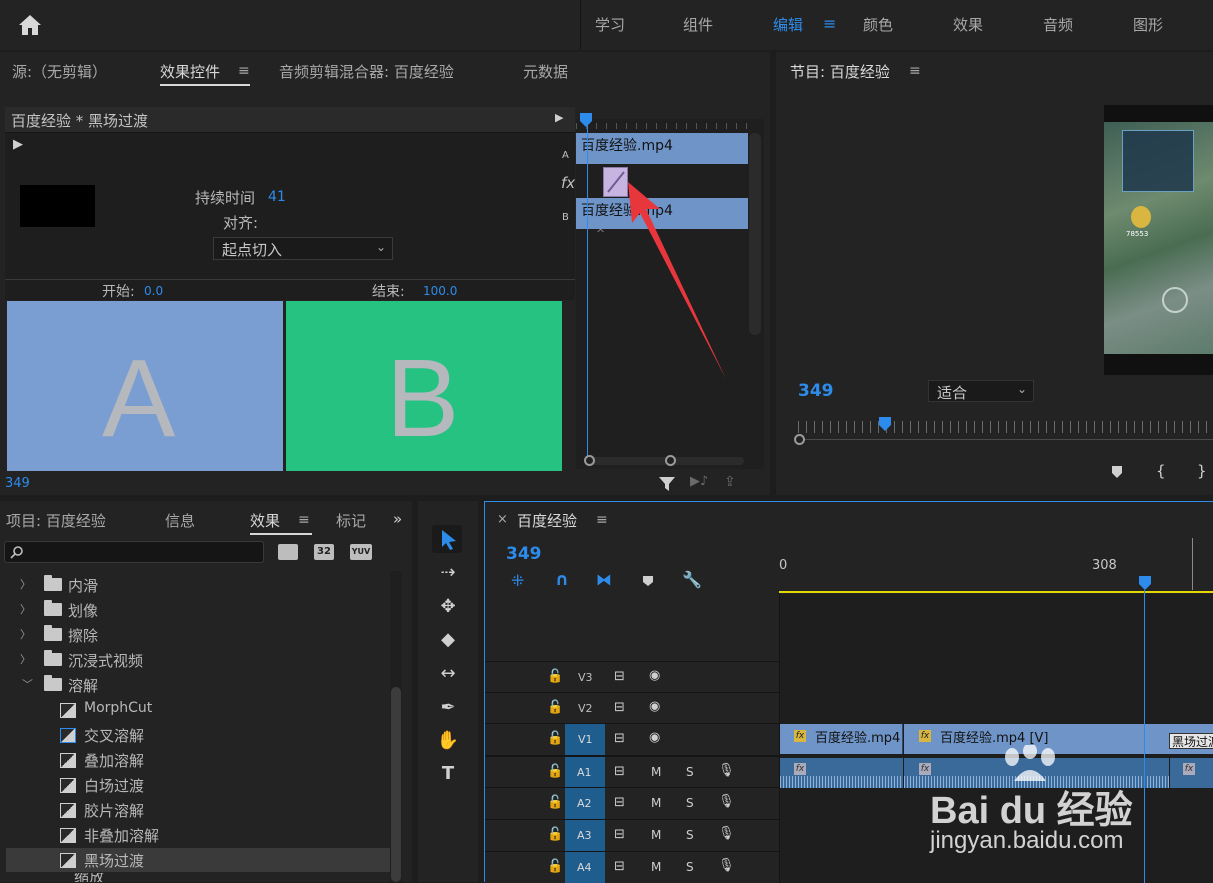 The width and height of the screenshot is (1213, 883). Describe the element at coordinates (841, 739) in the screenshot. I see `v1-clip-1: fx 百度经验.mp4` at that location.